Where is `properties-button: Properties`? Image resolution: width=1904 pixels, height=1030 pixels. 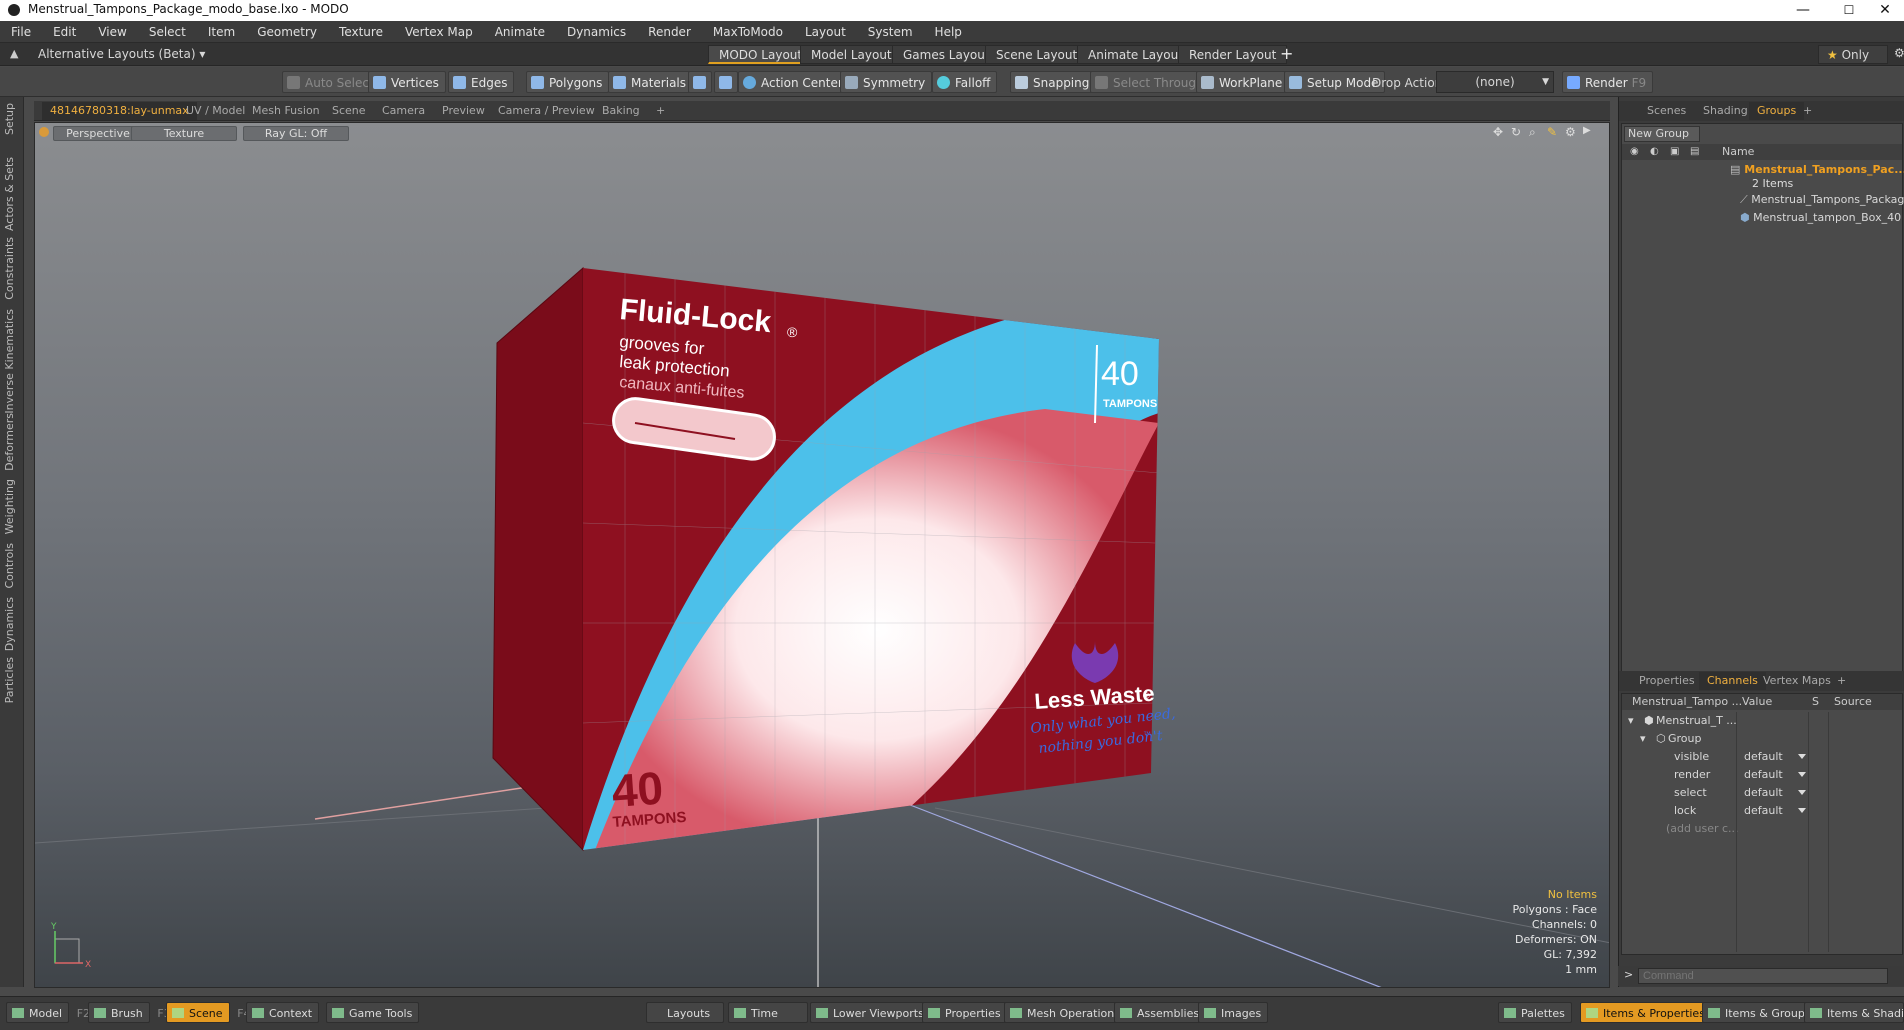
properties-button: Properties is located at coordinates (965, 1012).